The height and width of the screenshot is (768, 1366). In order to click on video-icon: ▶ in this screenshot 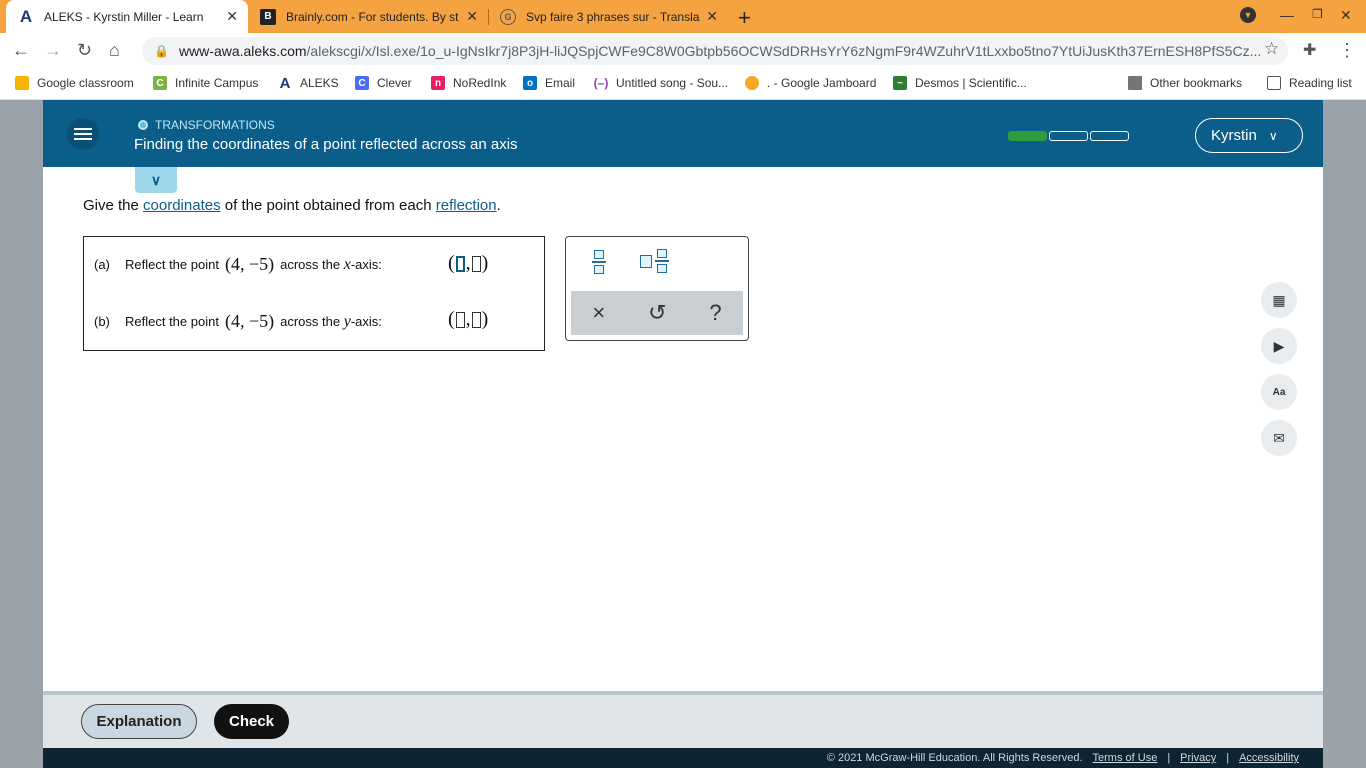, I will do `click(1279, 346)`.